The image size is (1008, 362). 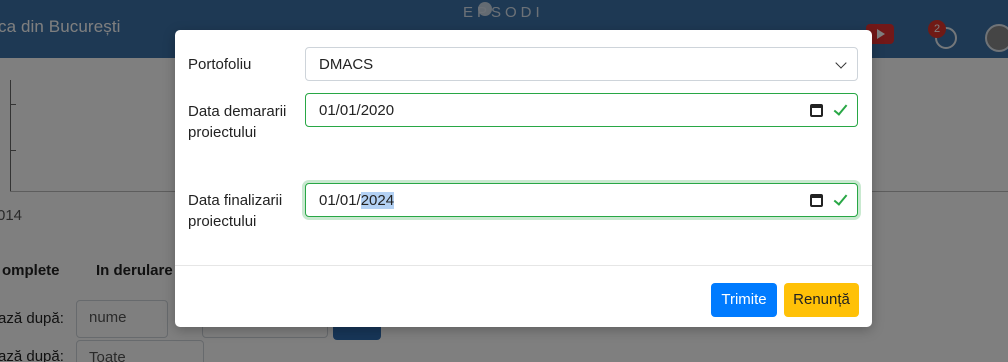 I want to click on start-date-input: 01/01/2020, so click(x=581, y=110).